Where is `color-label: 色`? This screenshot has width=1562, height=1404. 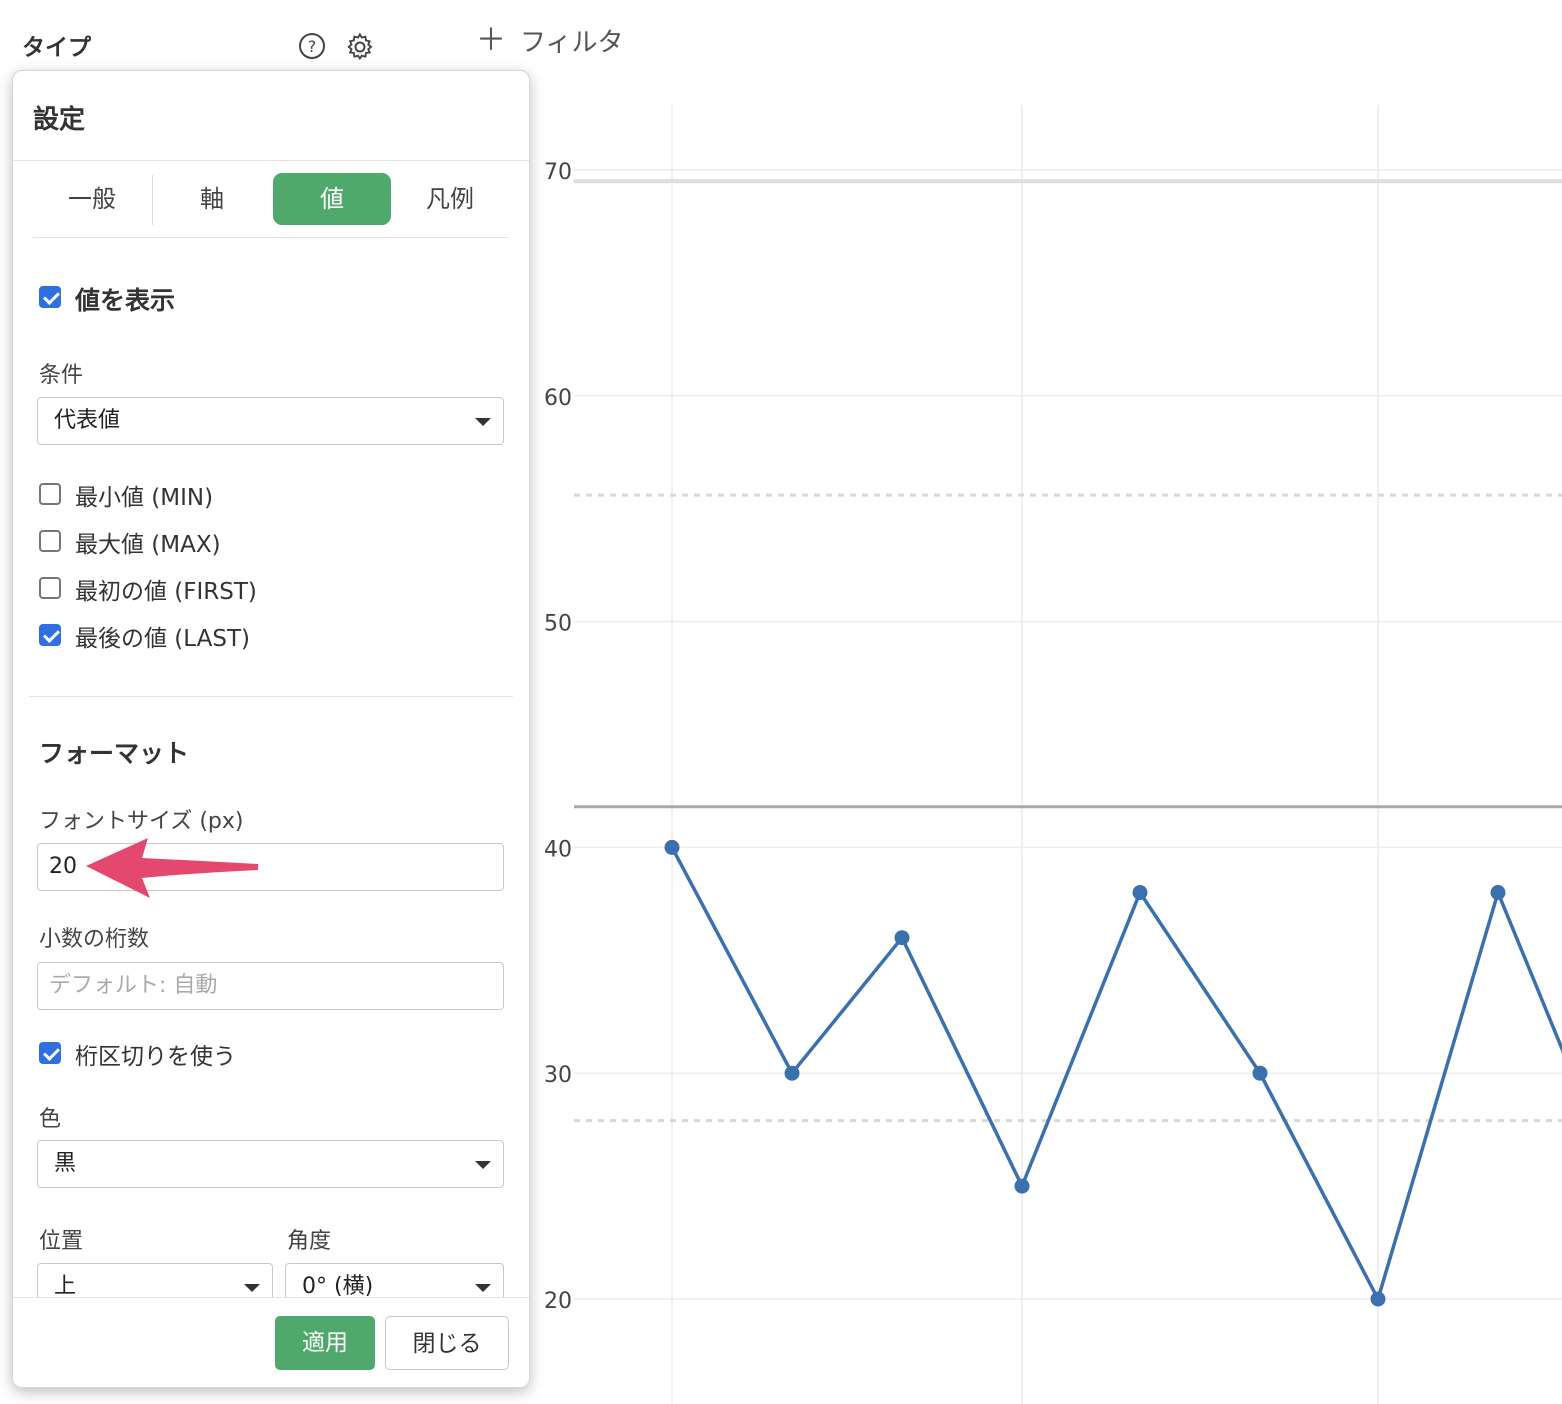
color-label: 色 is located at coordinates (50, 1119).